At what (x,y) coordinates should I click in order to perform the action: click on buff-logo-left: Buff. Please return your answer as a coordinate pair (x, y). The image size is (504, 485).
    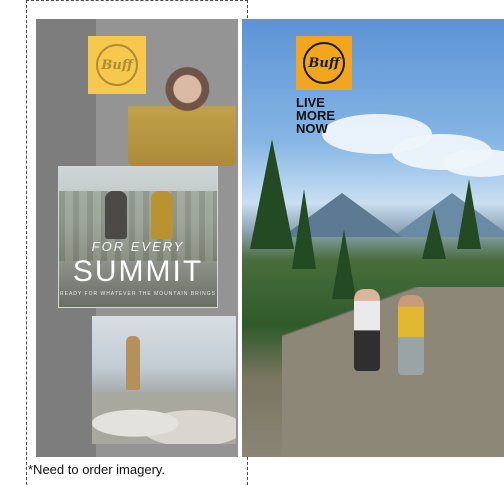
    Looking at the image, I should click on (117, 65).